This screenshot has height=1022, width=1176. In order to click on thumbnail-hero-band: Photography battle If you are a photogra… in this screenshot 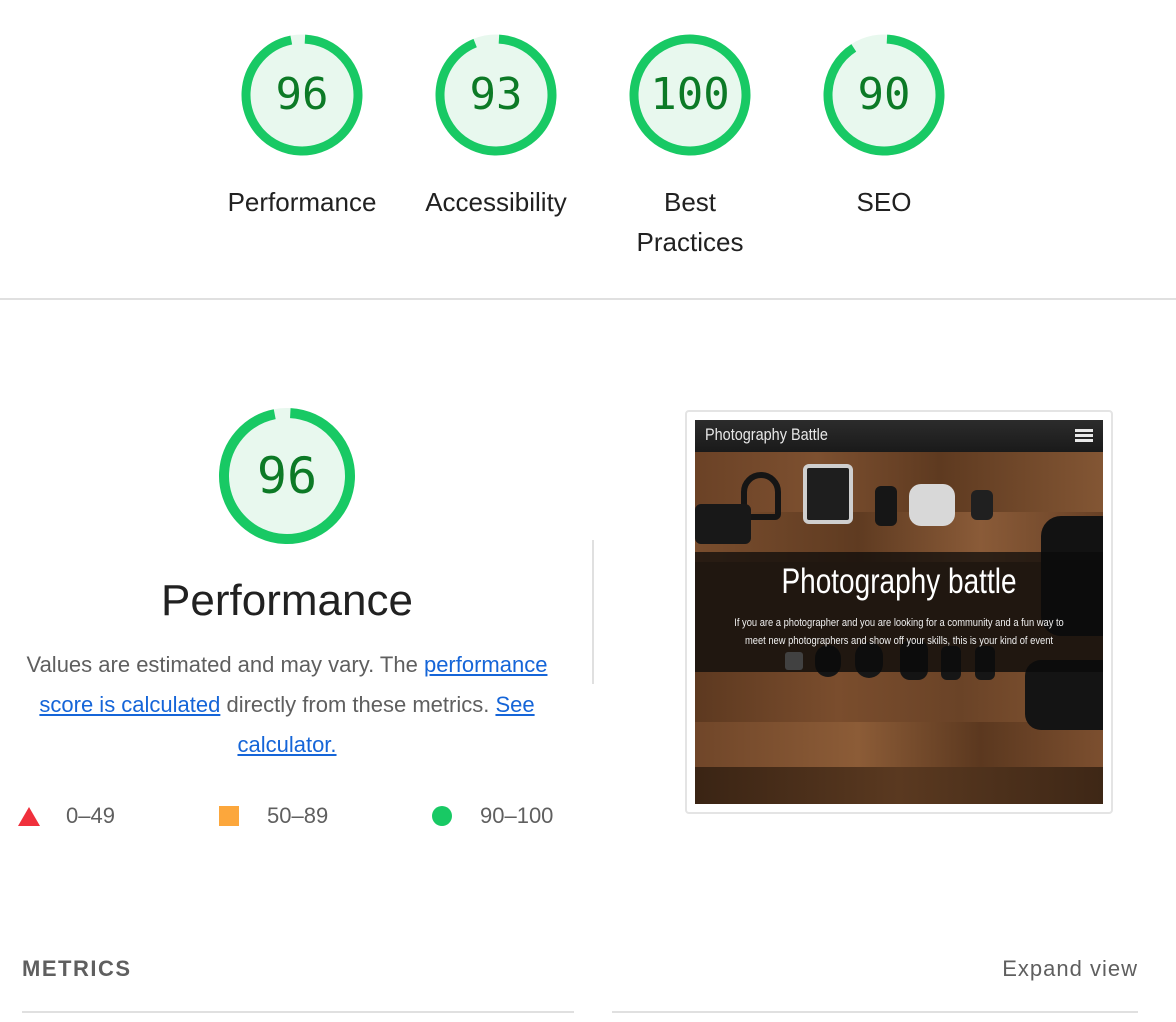, I will do `click(899, 612)`.